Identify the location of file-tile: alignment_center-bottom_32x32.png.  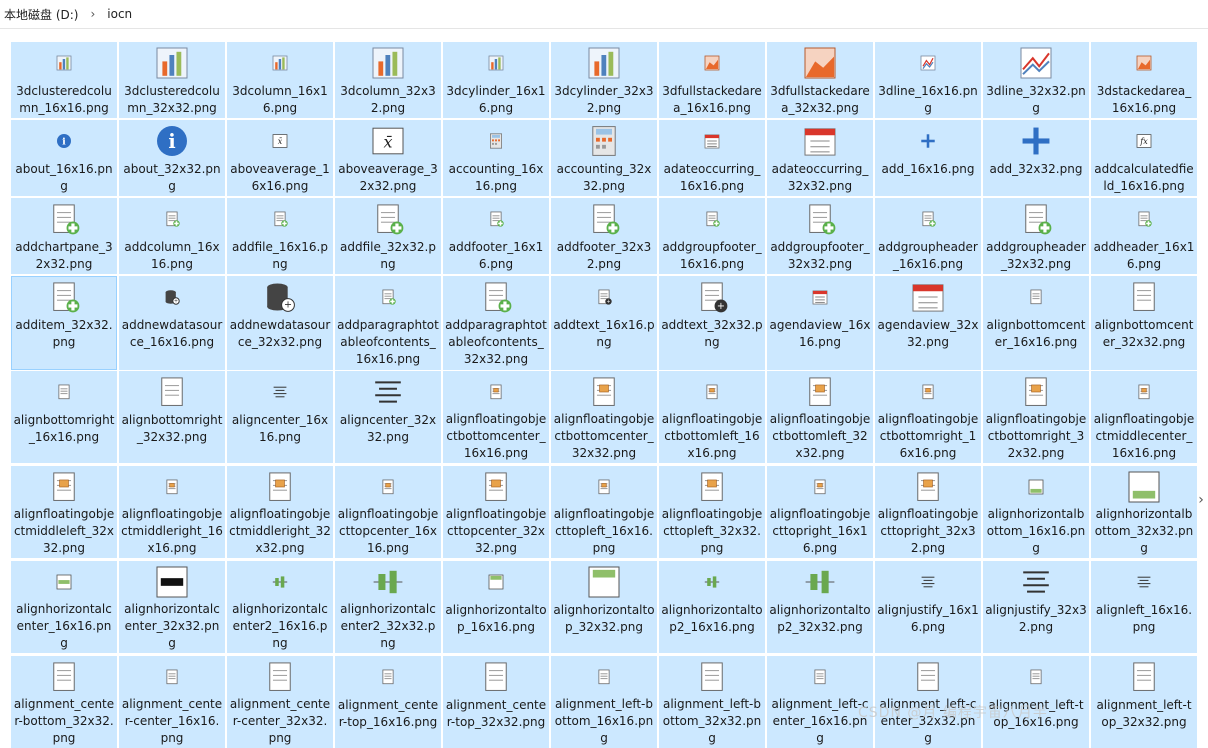
(64, 702).